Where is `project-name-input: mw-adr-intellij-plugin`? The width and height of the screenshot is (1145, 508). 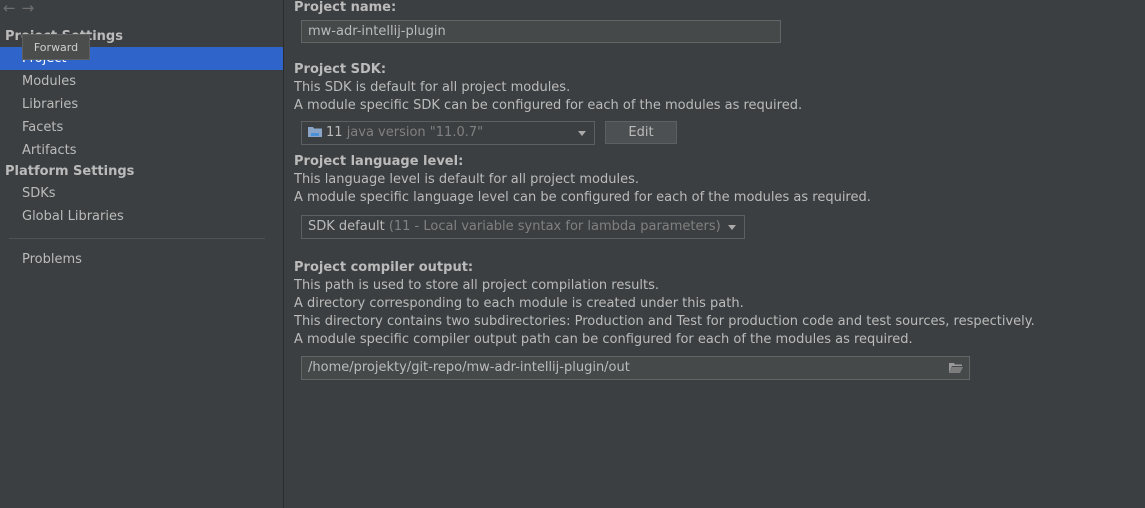
project-name-input: mw-adr-intellij-plugin is located at coordinates (541, 31).